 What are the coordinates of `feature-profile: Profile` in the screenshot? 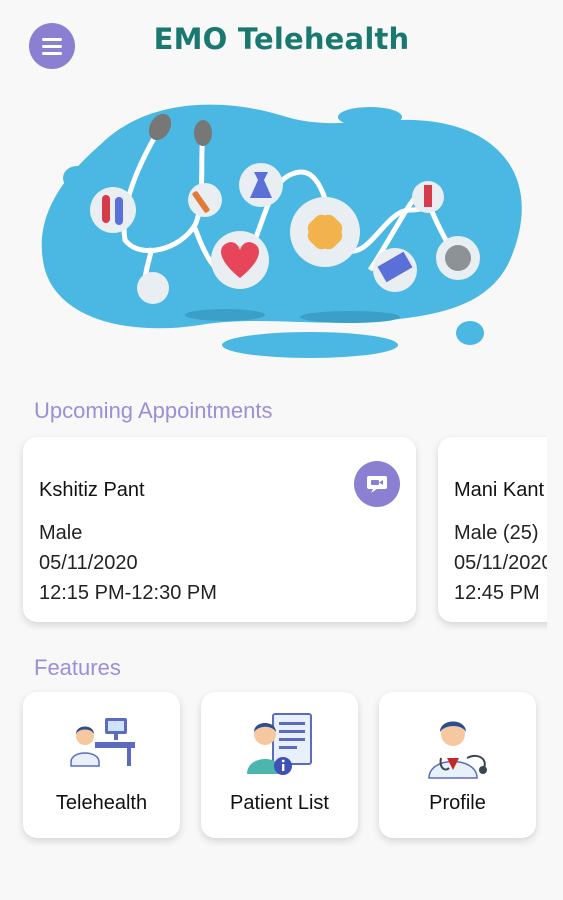 It's located at (457, 765).